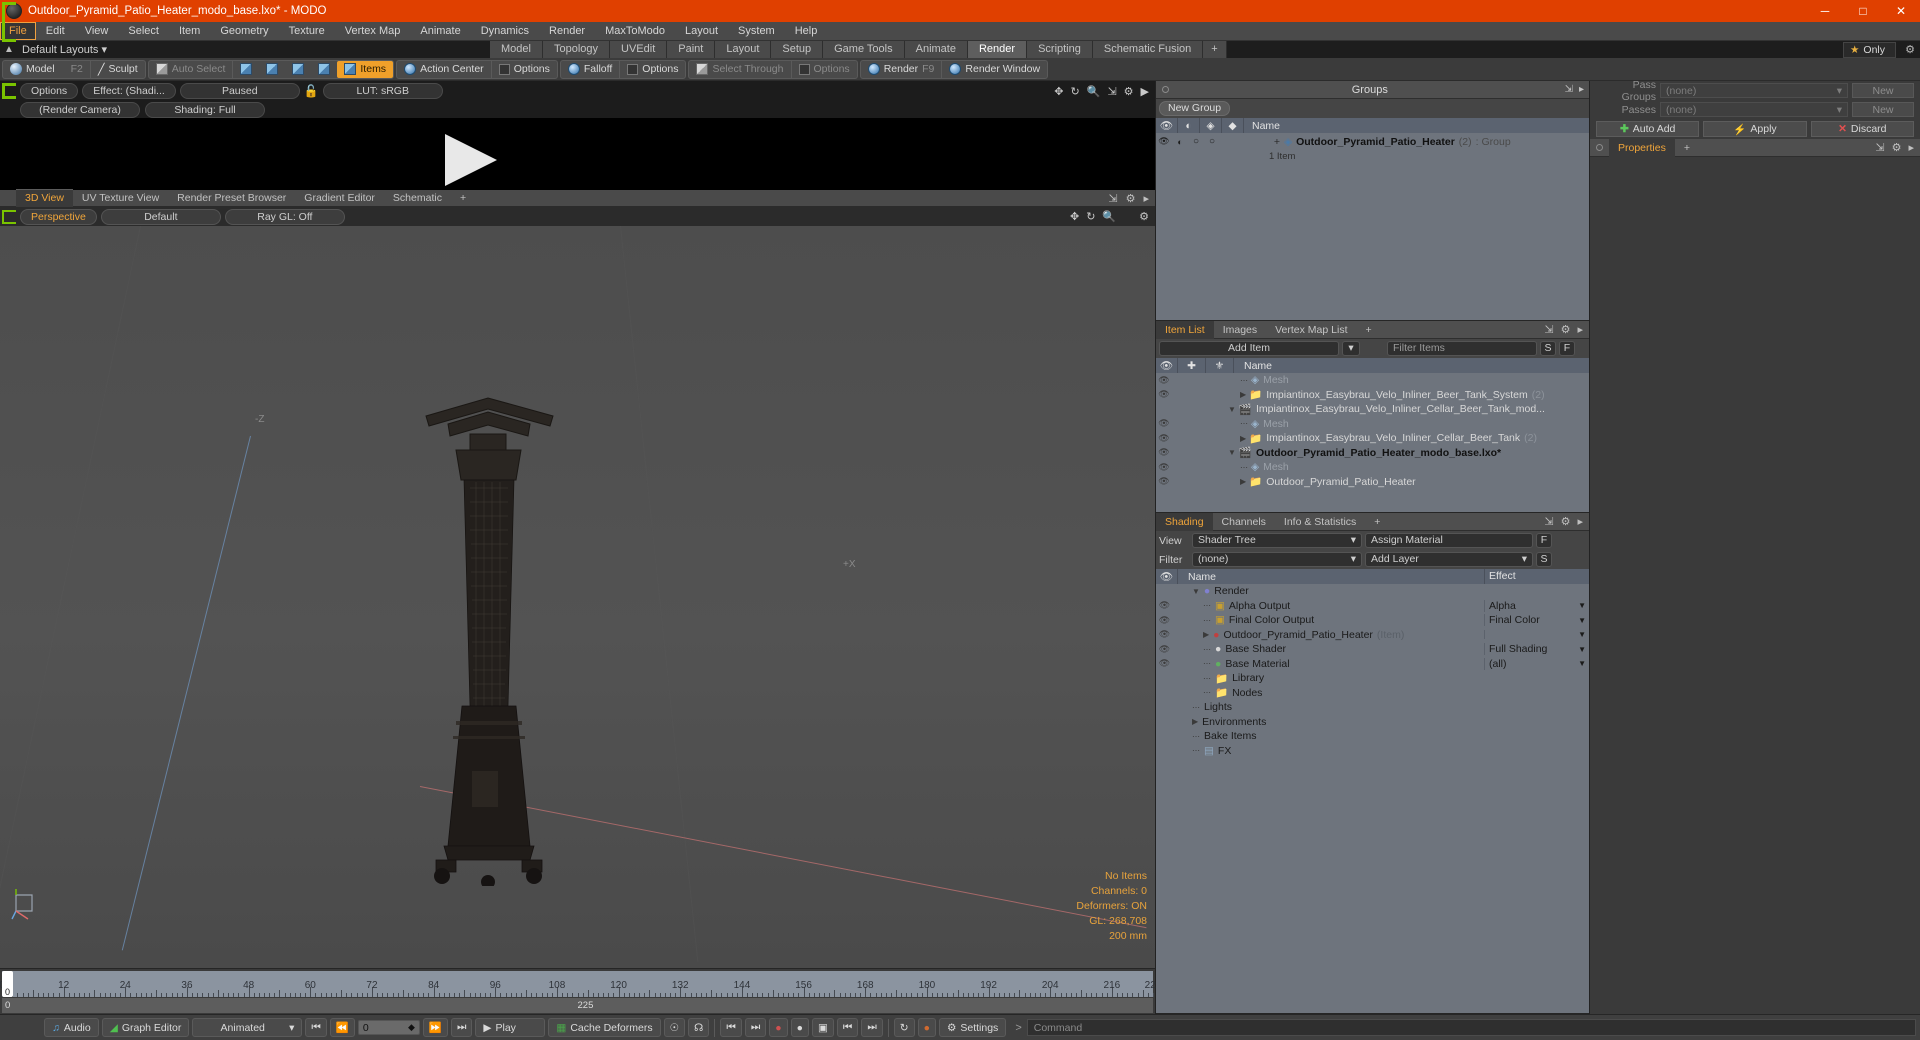 The width and height of the screenshot is (1920, 1040). What do you see at coordinates (1825, 11) in the screenshot?
I see `minimize-button: ─` at bounding box center [1825, 11].